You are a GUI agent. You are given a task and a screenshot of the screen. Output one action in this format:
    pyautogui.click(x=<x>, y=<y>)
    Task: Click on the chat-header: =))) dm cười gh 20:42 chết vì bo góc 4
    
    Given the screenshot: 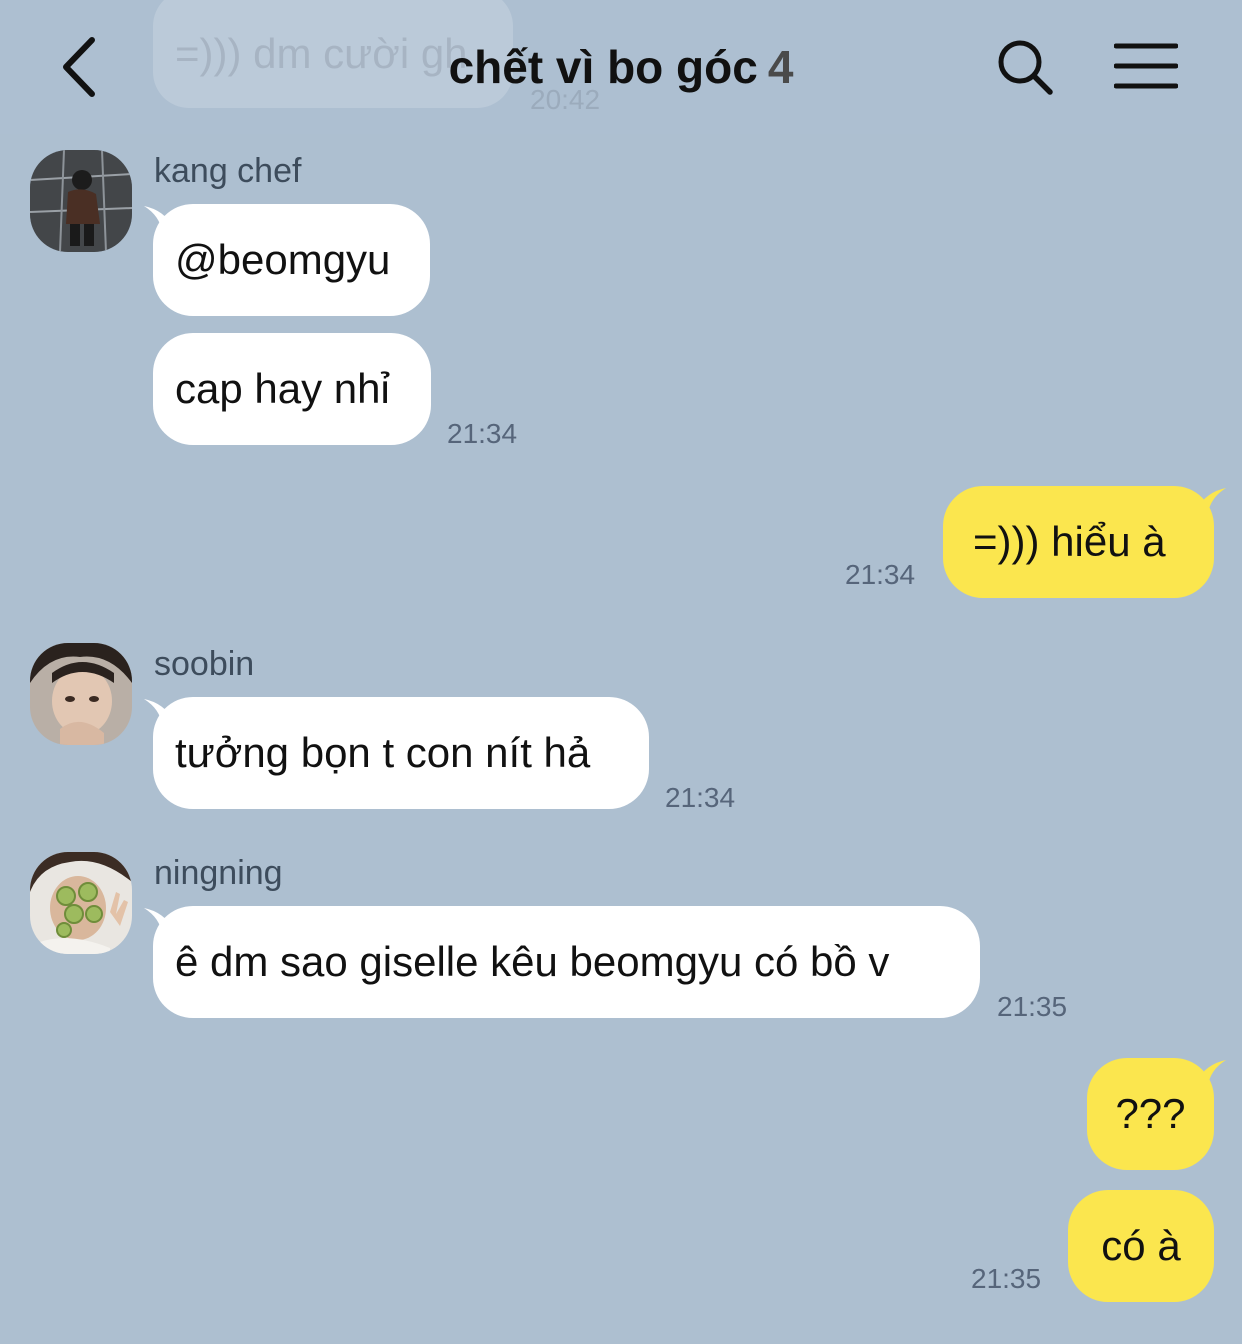 What is the action you would take?
    pyautogui.click(x=621, y=67)
    